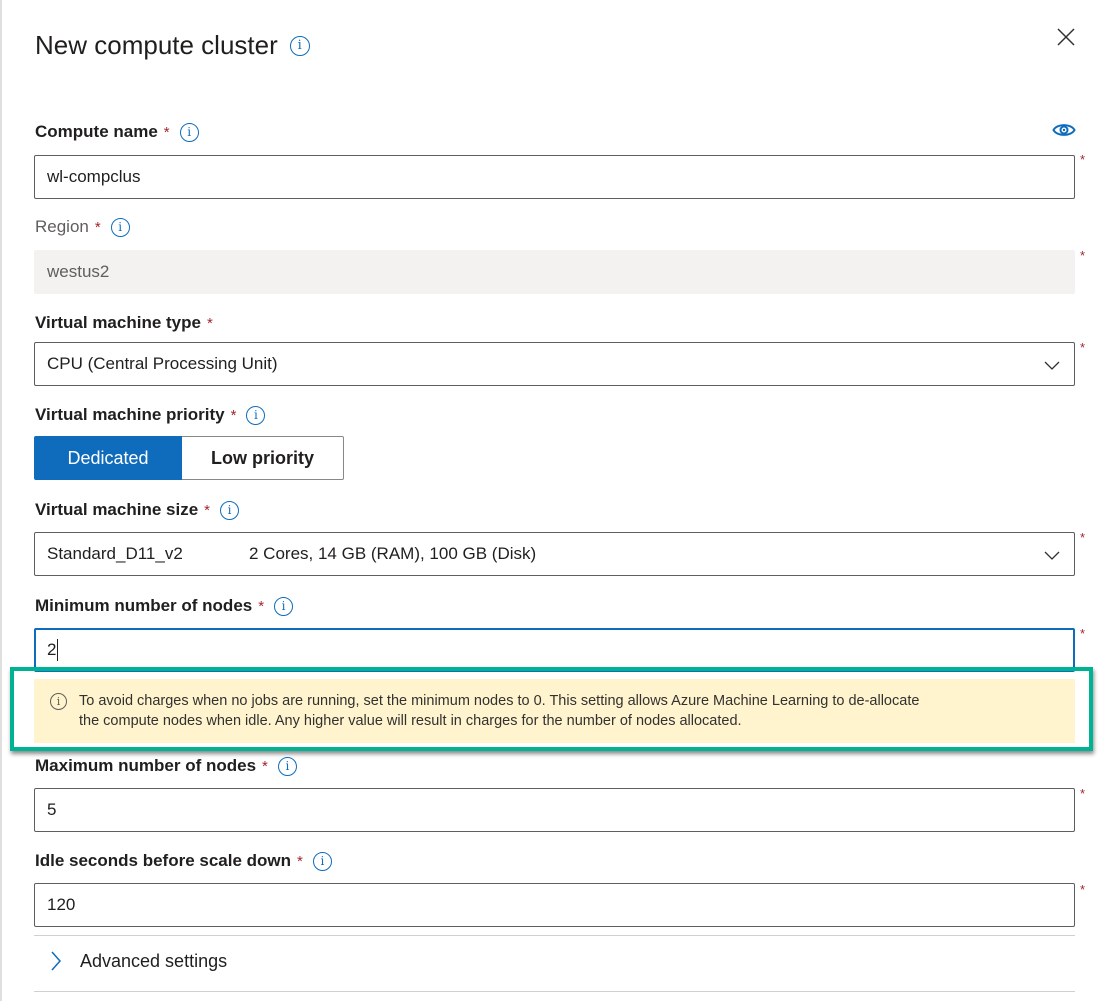  I want to click on vm-priority-label-text: Virtual machine priority, so click(130, 414).